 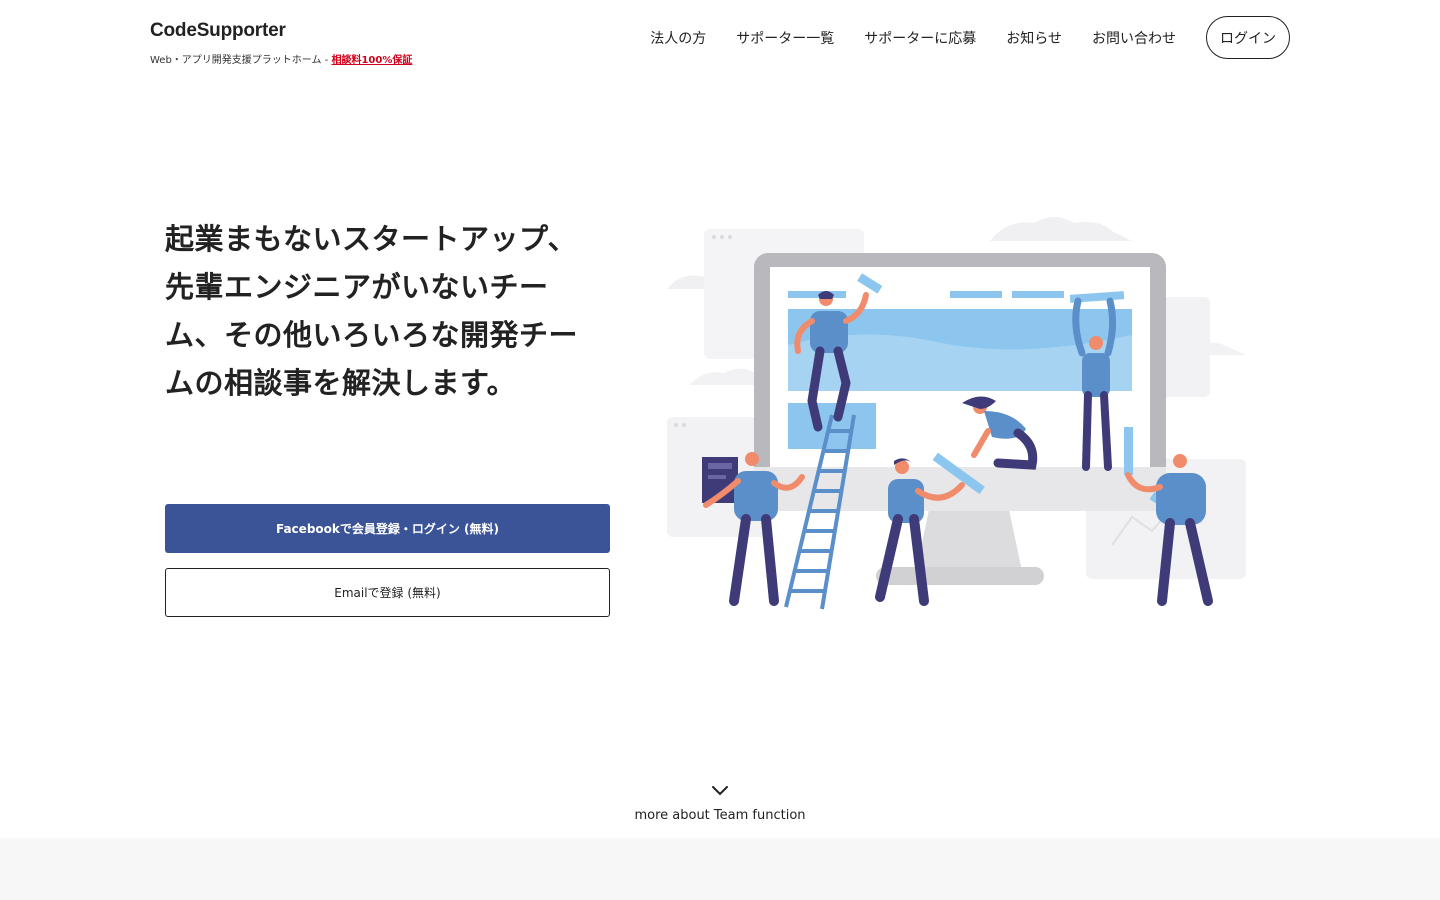 I want to click on main-nav: 法人の方 サポーター一覧 サポーターに応募 お知らせ お問い合わせ ログイン, so click(x=970, y=37).